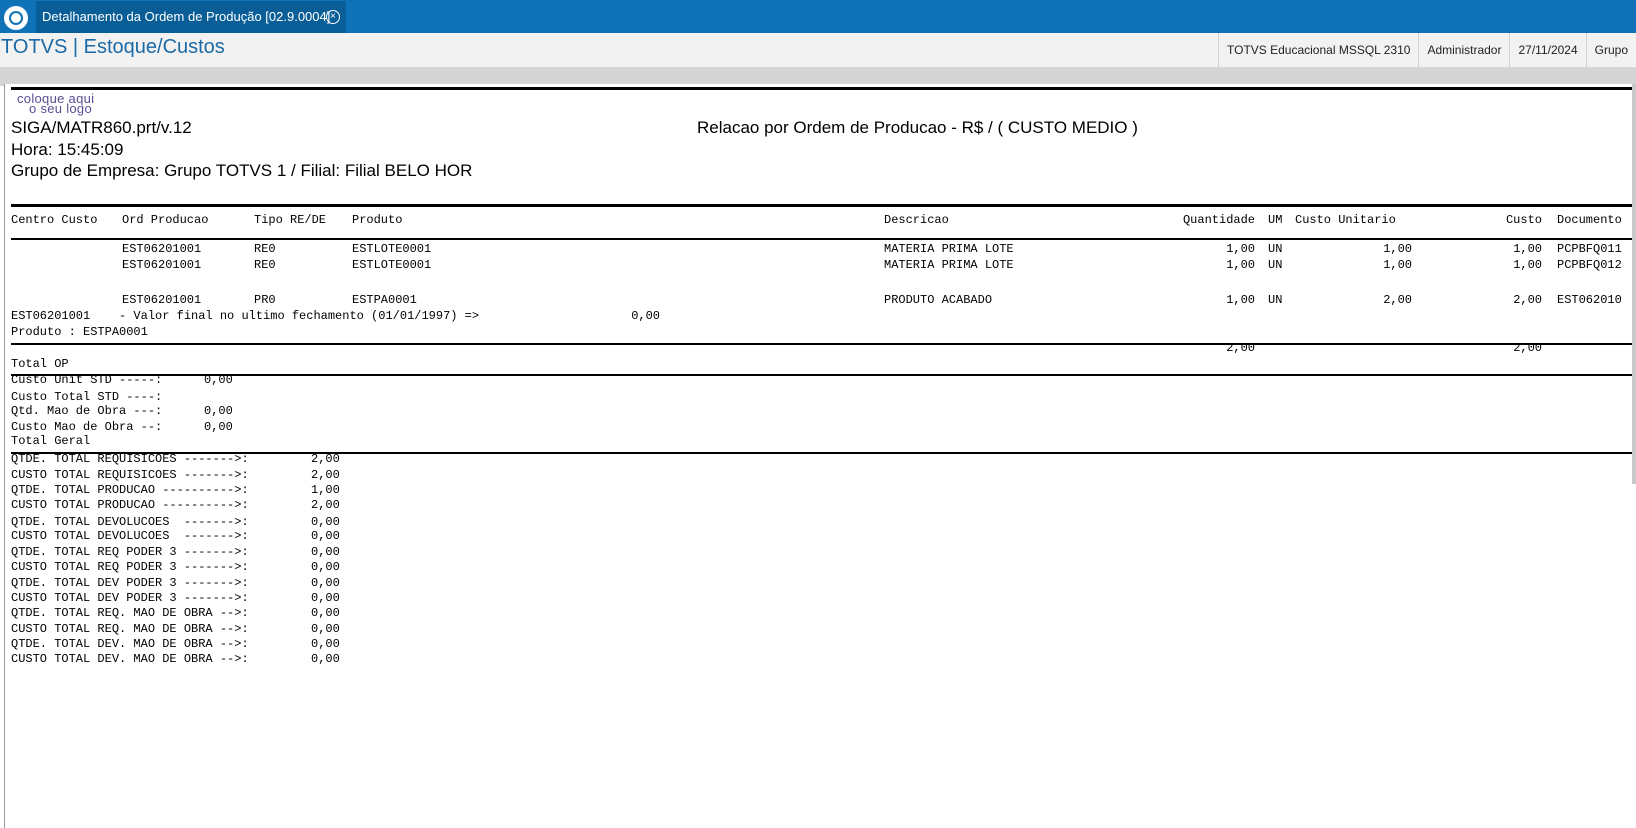  What do you see at coordinates (79, 332) in the screenshot?
I see `produto-line: Produto : ESTPA0001` at bounding box center [79, 332].